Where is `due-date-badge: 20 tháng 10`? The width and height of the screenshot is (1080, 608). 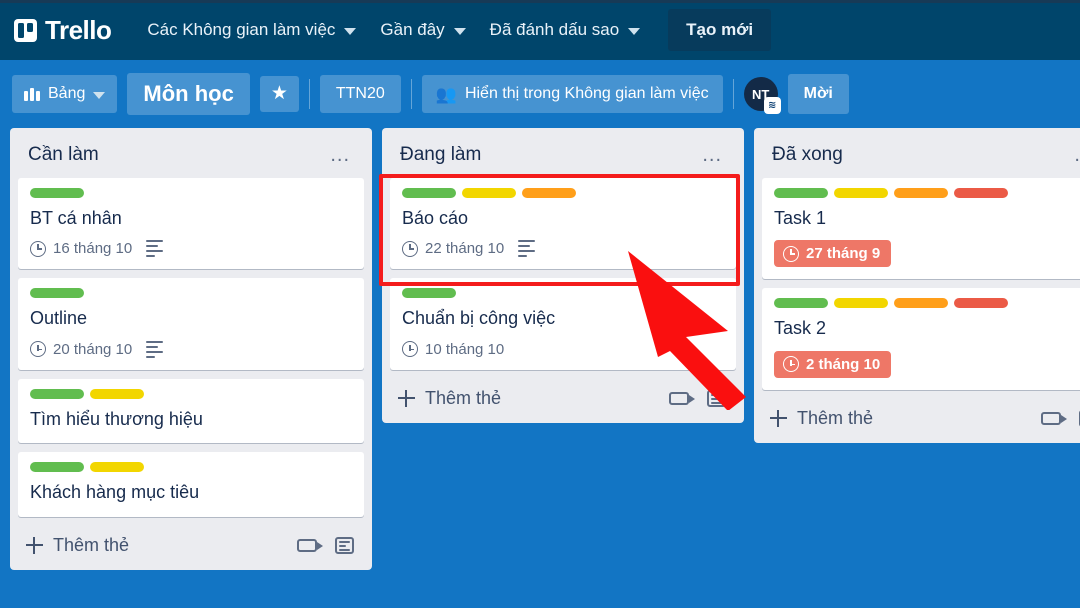
due-date-badge: 20 tháng 10 is located at coordinates (81, 349).